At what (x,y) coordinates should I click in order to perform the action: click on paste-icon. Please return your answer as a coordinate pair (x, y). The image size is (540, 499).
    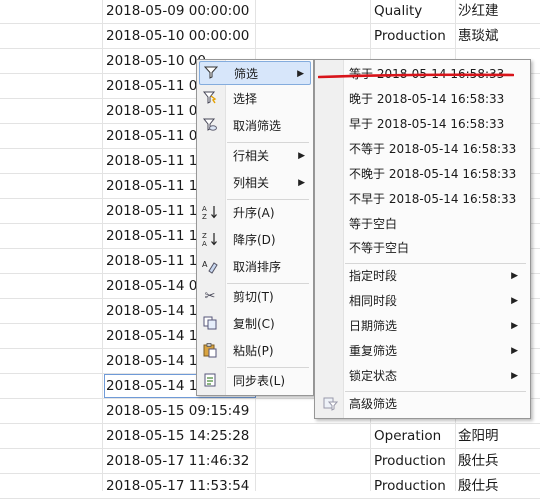
    Looking at the image, I should click on (210, 351).